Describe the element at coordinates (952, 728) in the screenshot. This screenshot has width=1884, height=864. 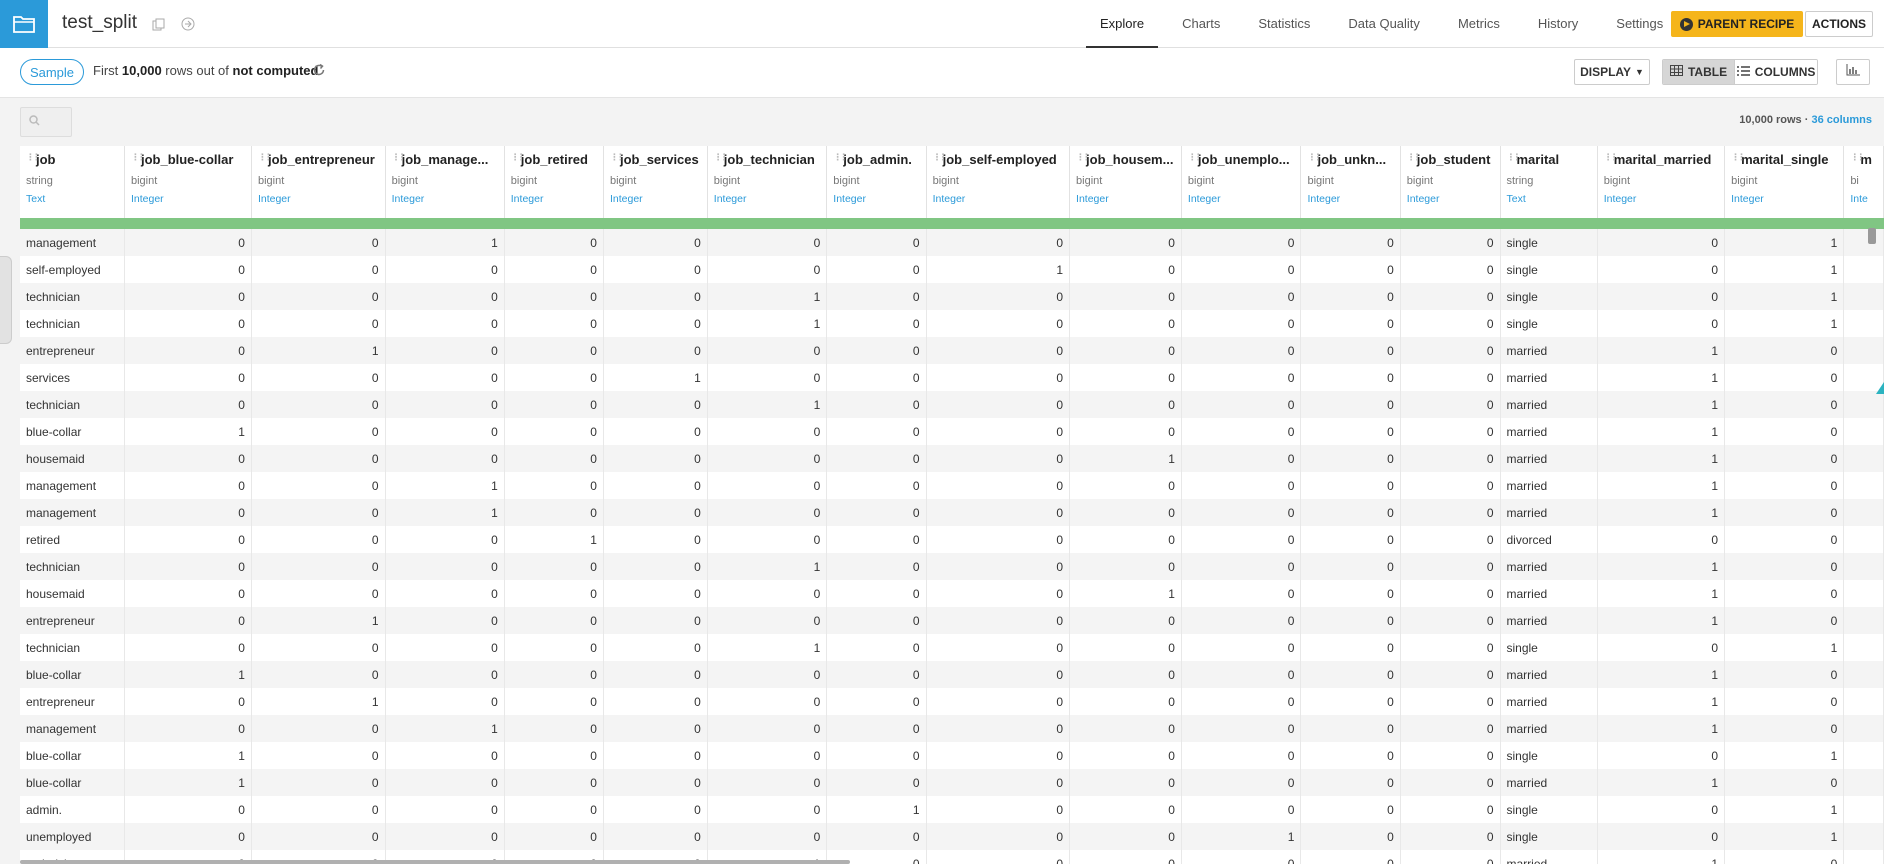
I see `table-row: management 0 0 1 0 0 0 0 0 0 0 0 0 married 1 0` at that location.